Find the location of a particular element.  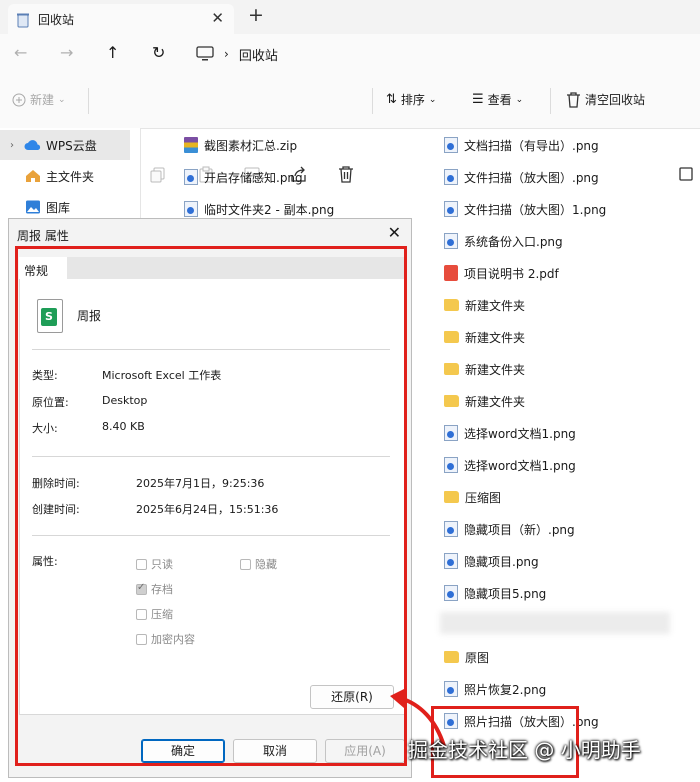

file-item: 文件扫描（放大图）.png is located at coordinates (521, 177).